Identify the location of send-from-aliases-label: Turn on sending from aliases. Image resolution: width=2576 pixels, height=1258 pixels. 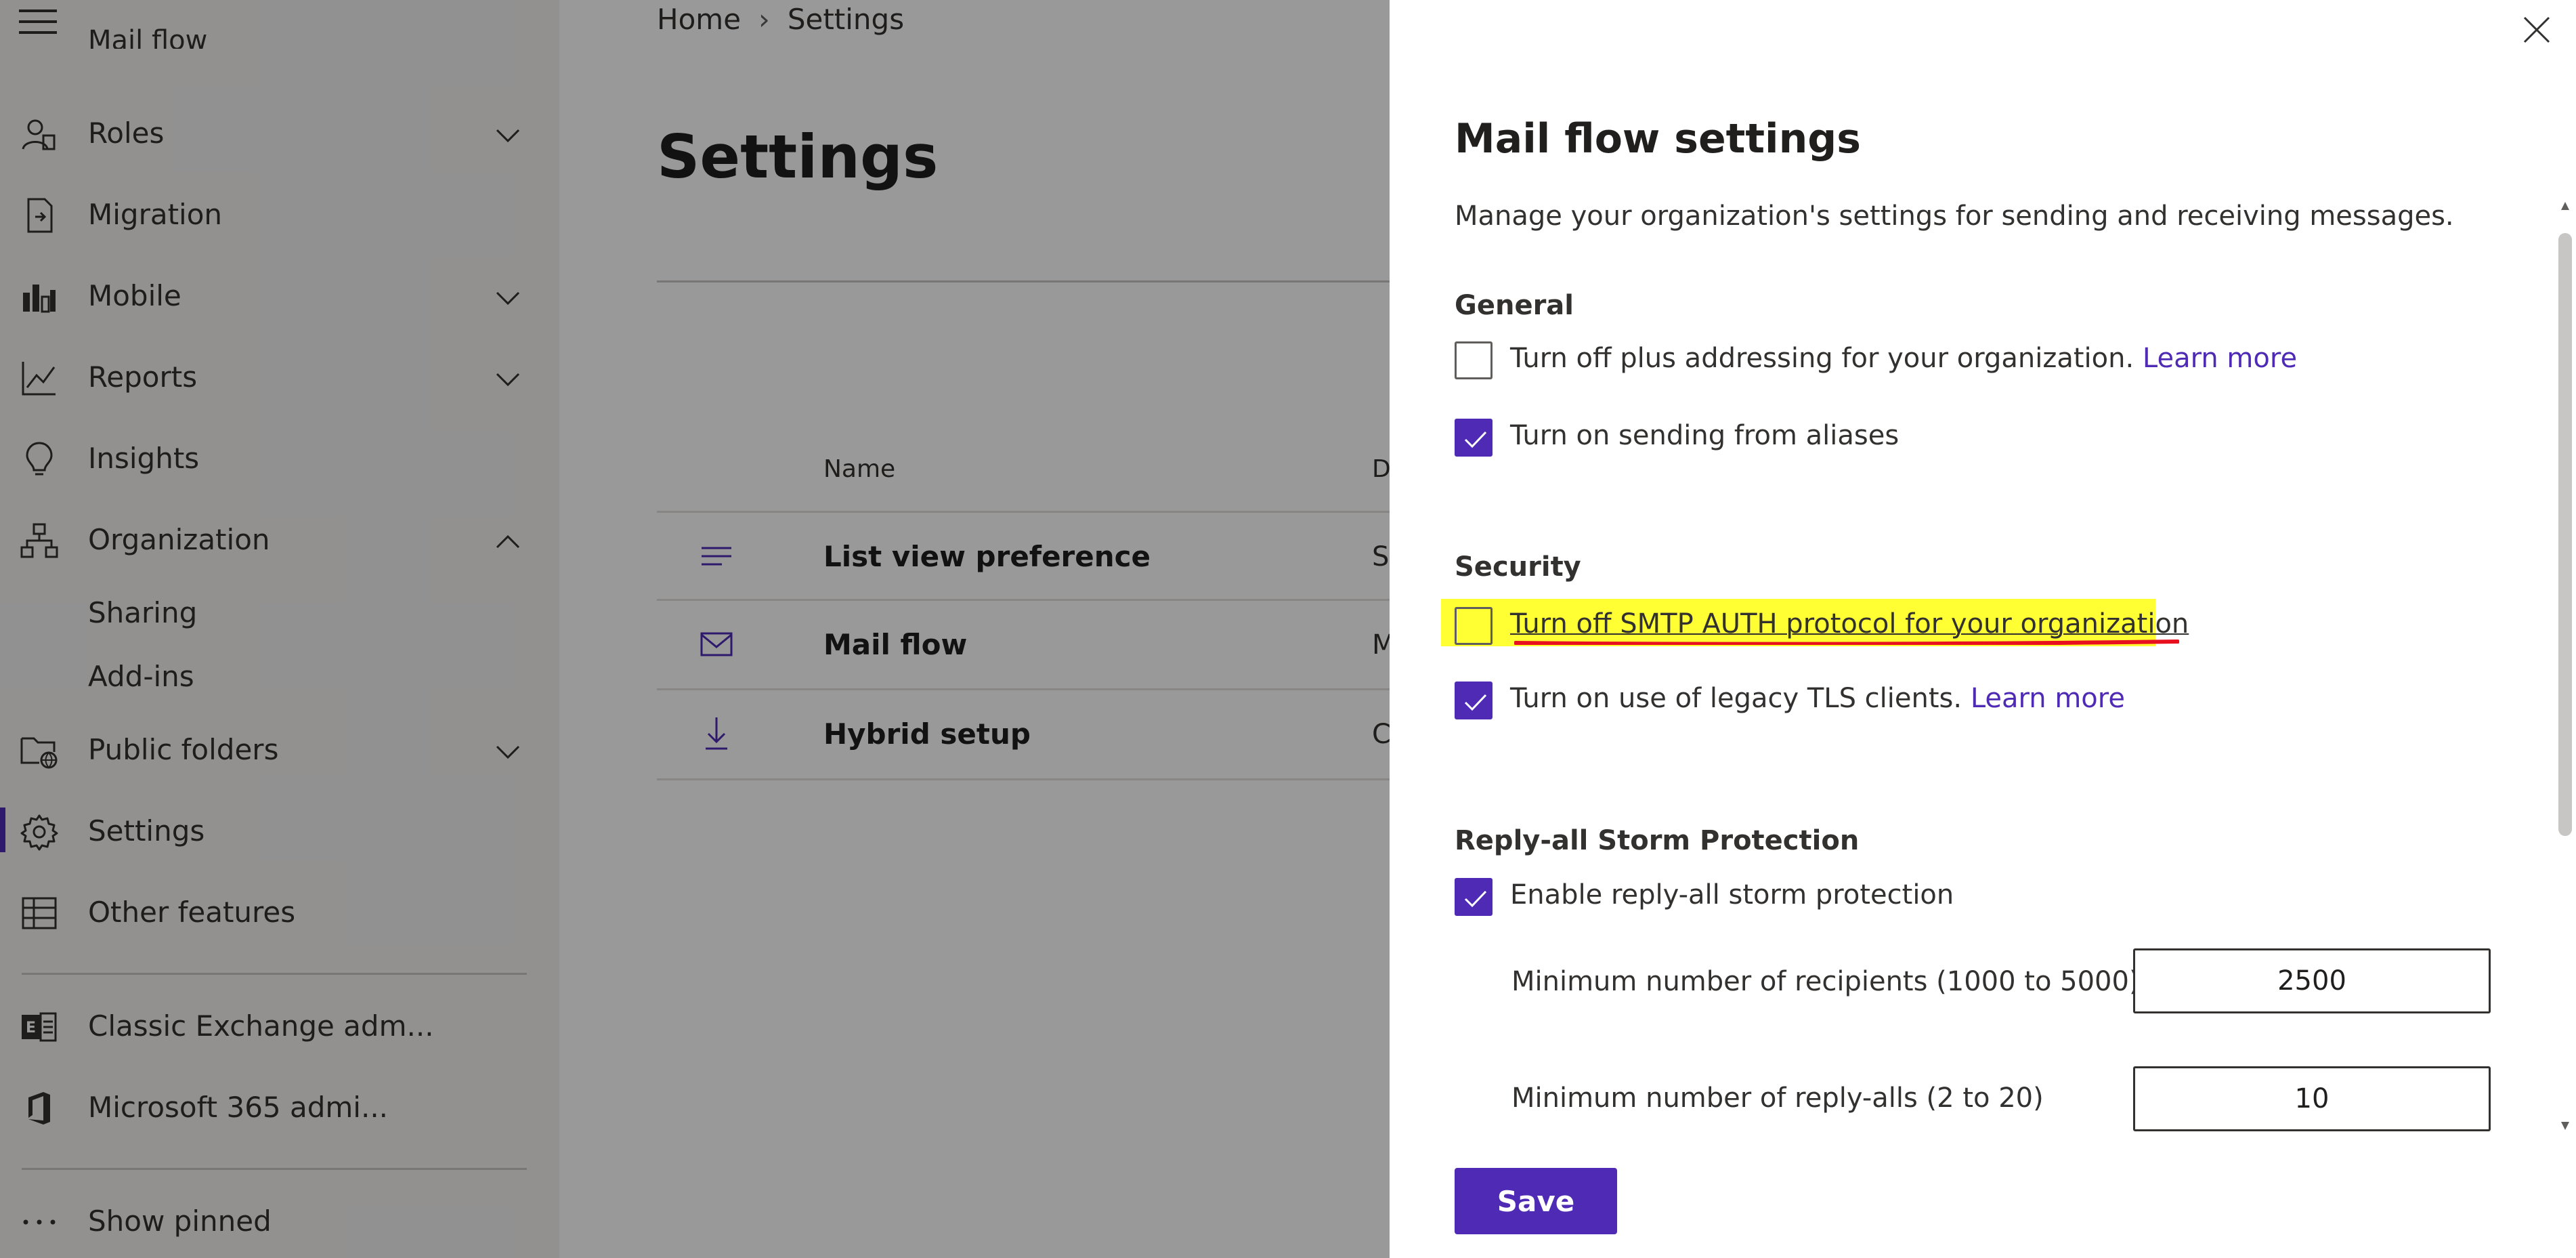
(1704, 435).